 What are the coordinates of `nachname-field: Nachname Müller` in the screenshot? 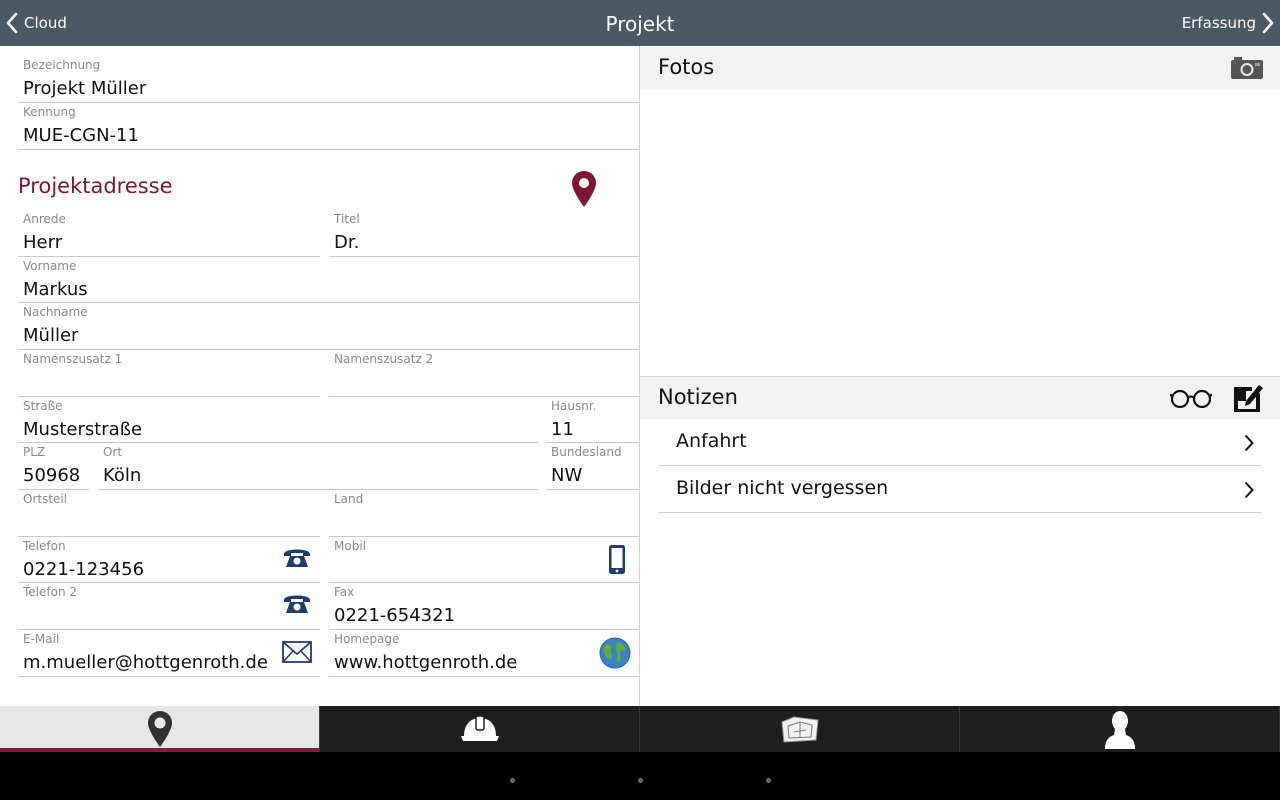 It's located at (328, 326).